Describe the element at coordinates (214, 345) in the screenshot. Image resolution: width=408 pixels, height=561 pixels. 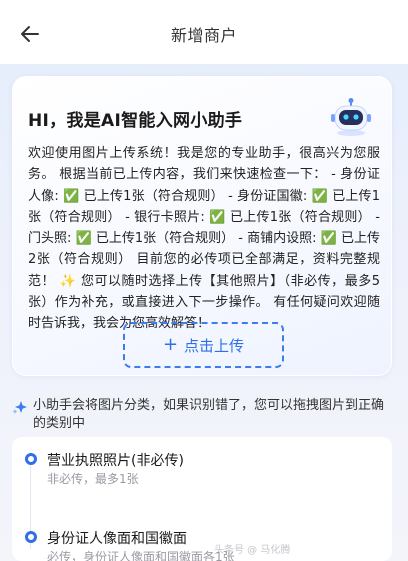
I see `upload-button-label: 点击上传` at that location.